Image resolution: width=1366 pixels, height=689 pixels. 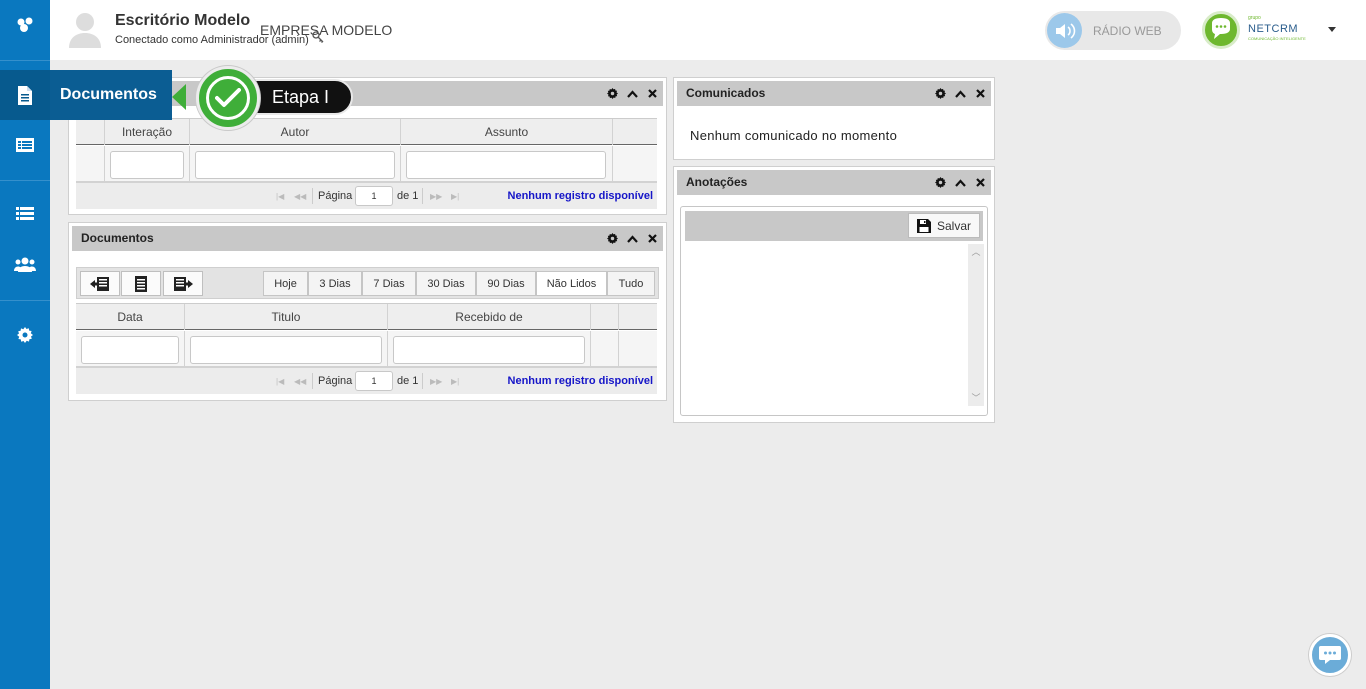 I want to click on notes-scrollbar: ︿ ﹀, so click(x=976, y=325).